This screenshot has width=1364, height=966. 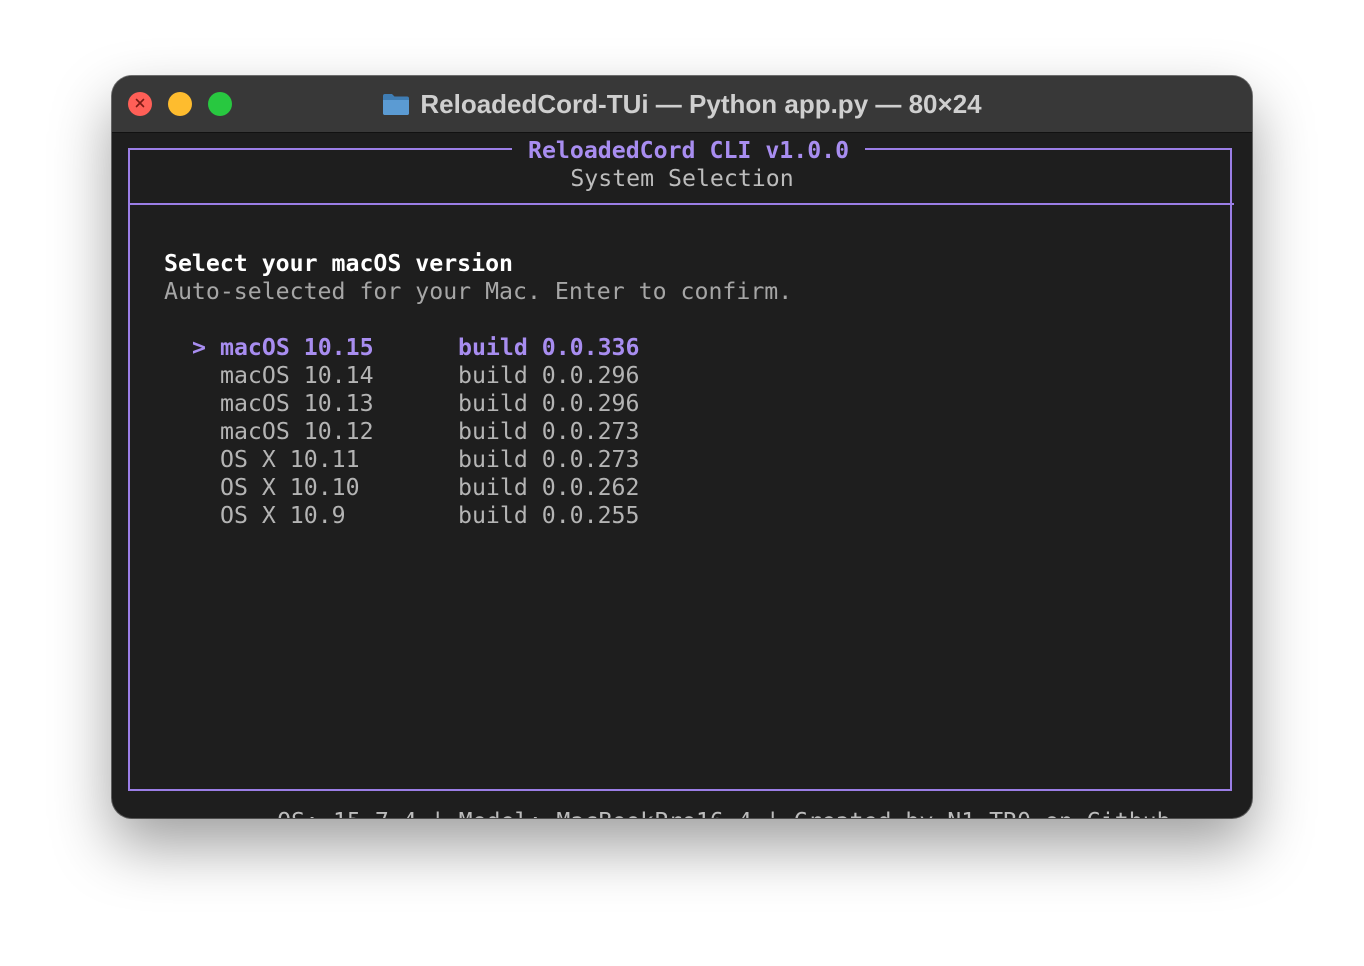 What do you see at coordinates (549, 347) in the screenshot?
I see `version-build: build 0.0.336` at bounding box center [549, 347].